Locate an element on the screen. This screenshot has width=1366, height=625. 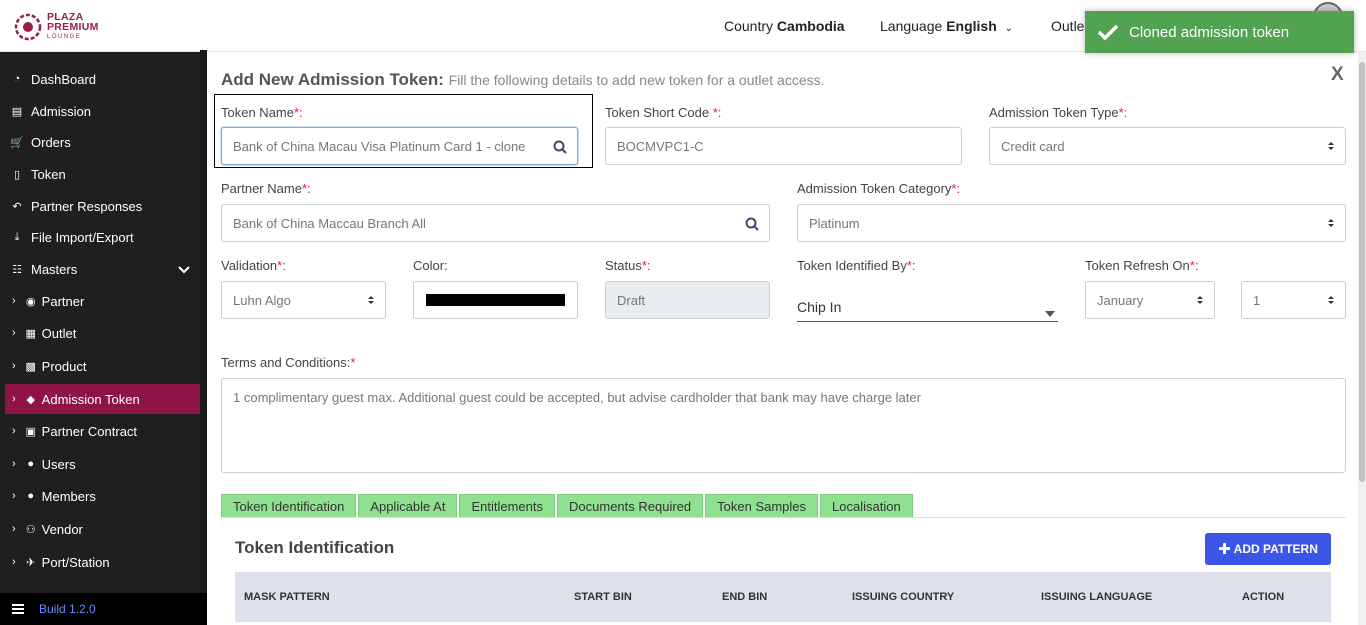
sidebar-item-outlet: › ▦ Outlet is located at coordinates (100, 333).